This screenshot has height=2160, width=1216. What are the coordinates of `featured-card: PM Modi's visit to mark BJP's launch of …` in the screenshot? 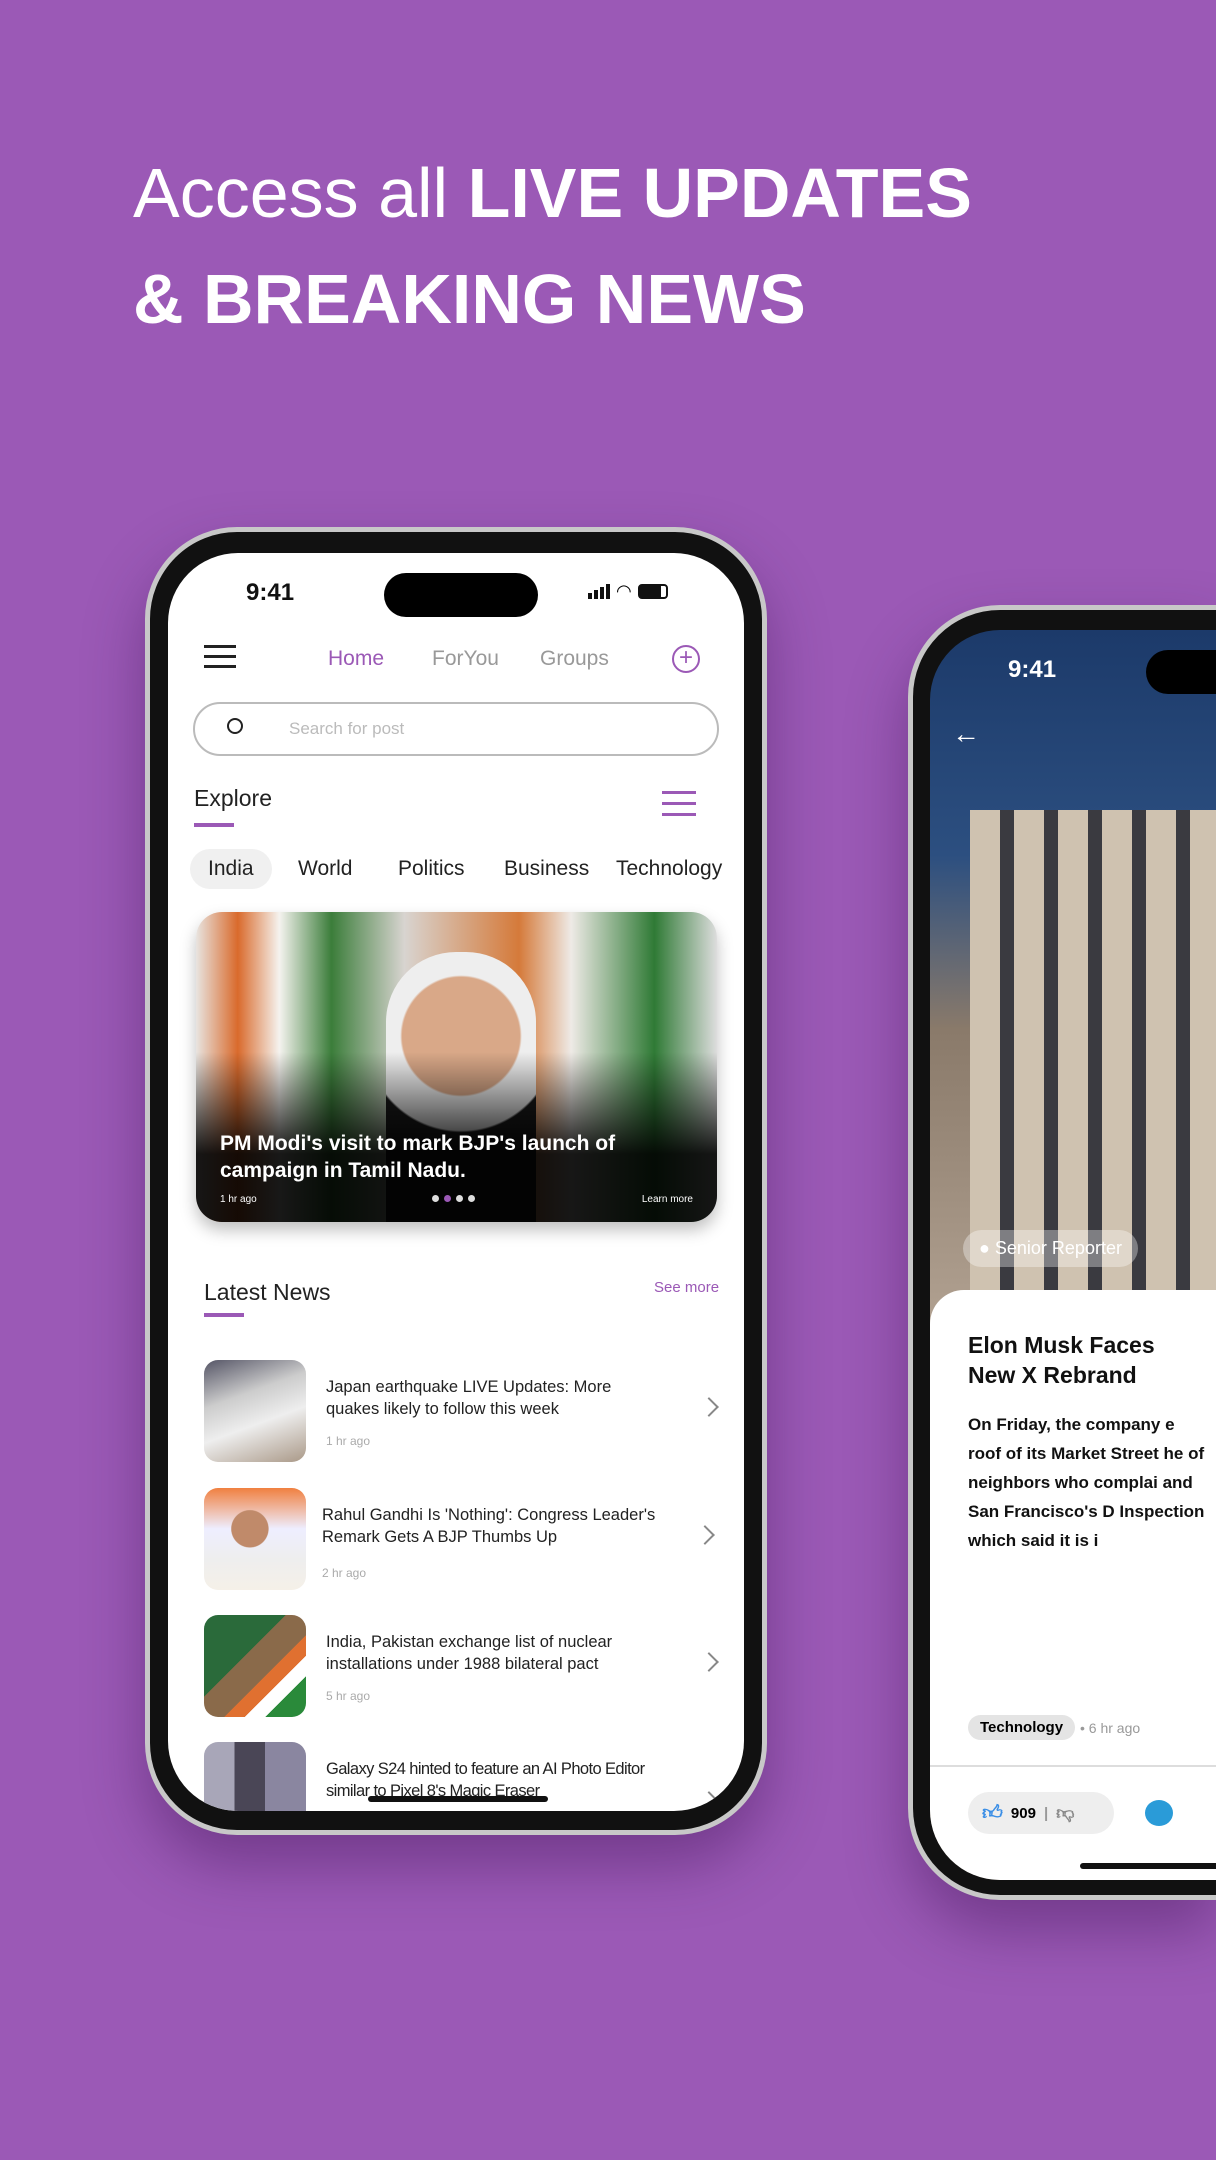 It's located at (456, 1067).